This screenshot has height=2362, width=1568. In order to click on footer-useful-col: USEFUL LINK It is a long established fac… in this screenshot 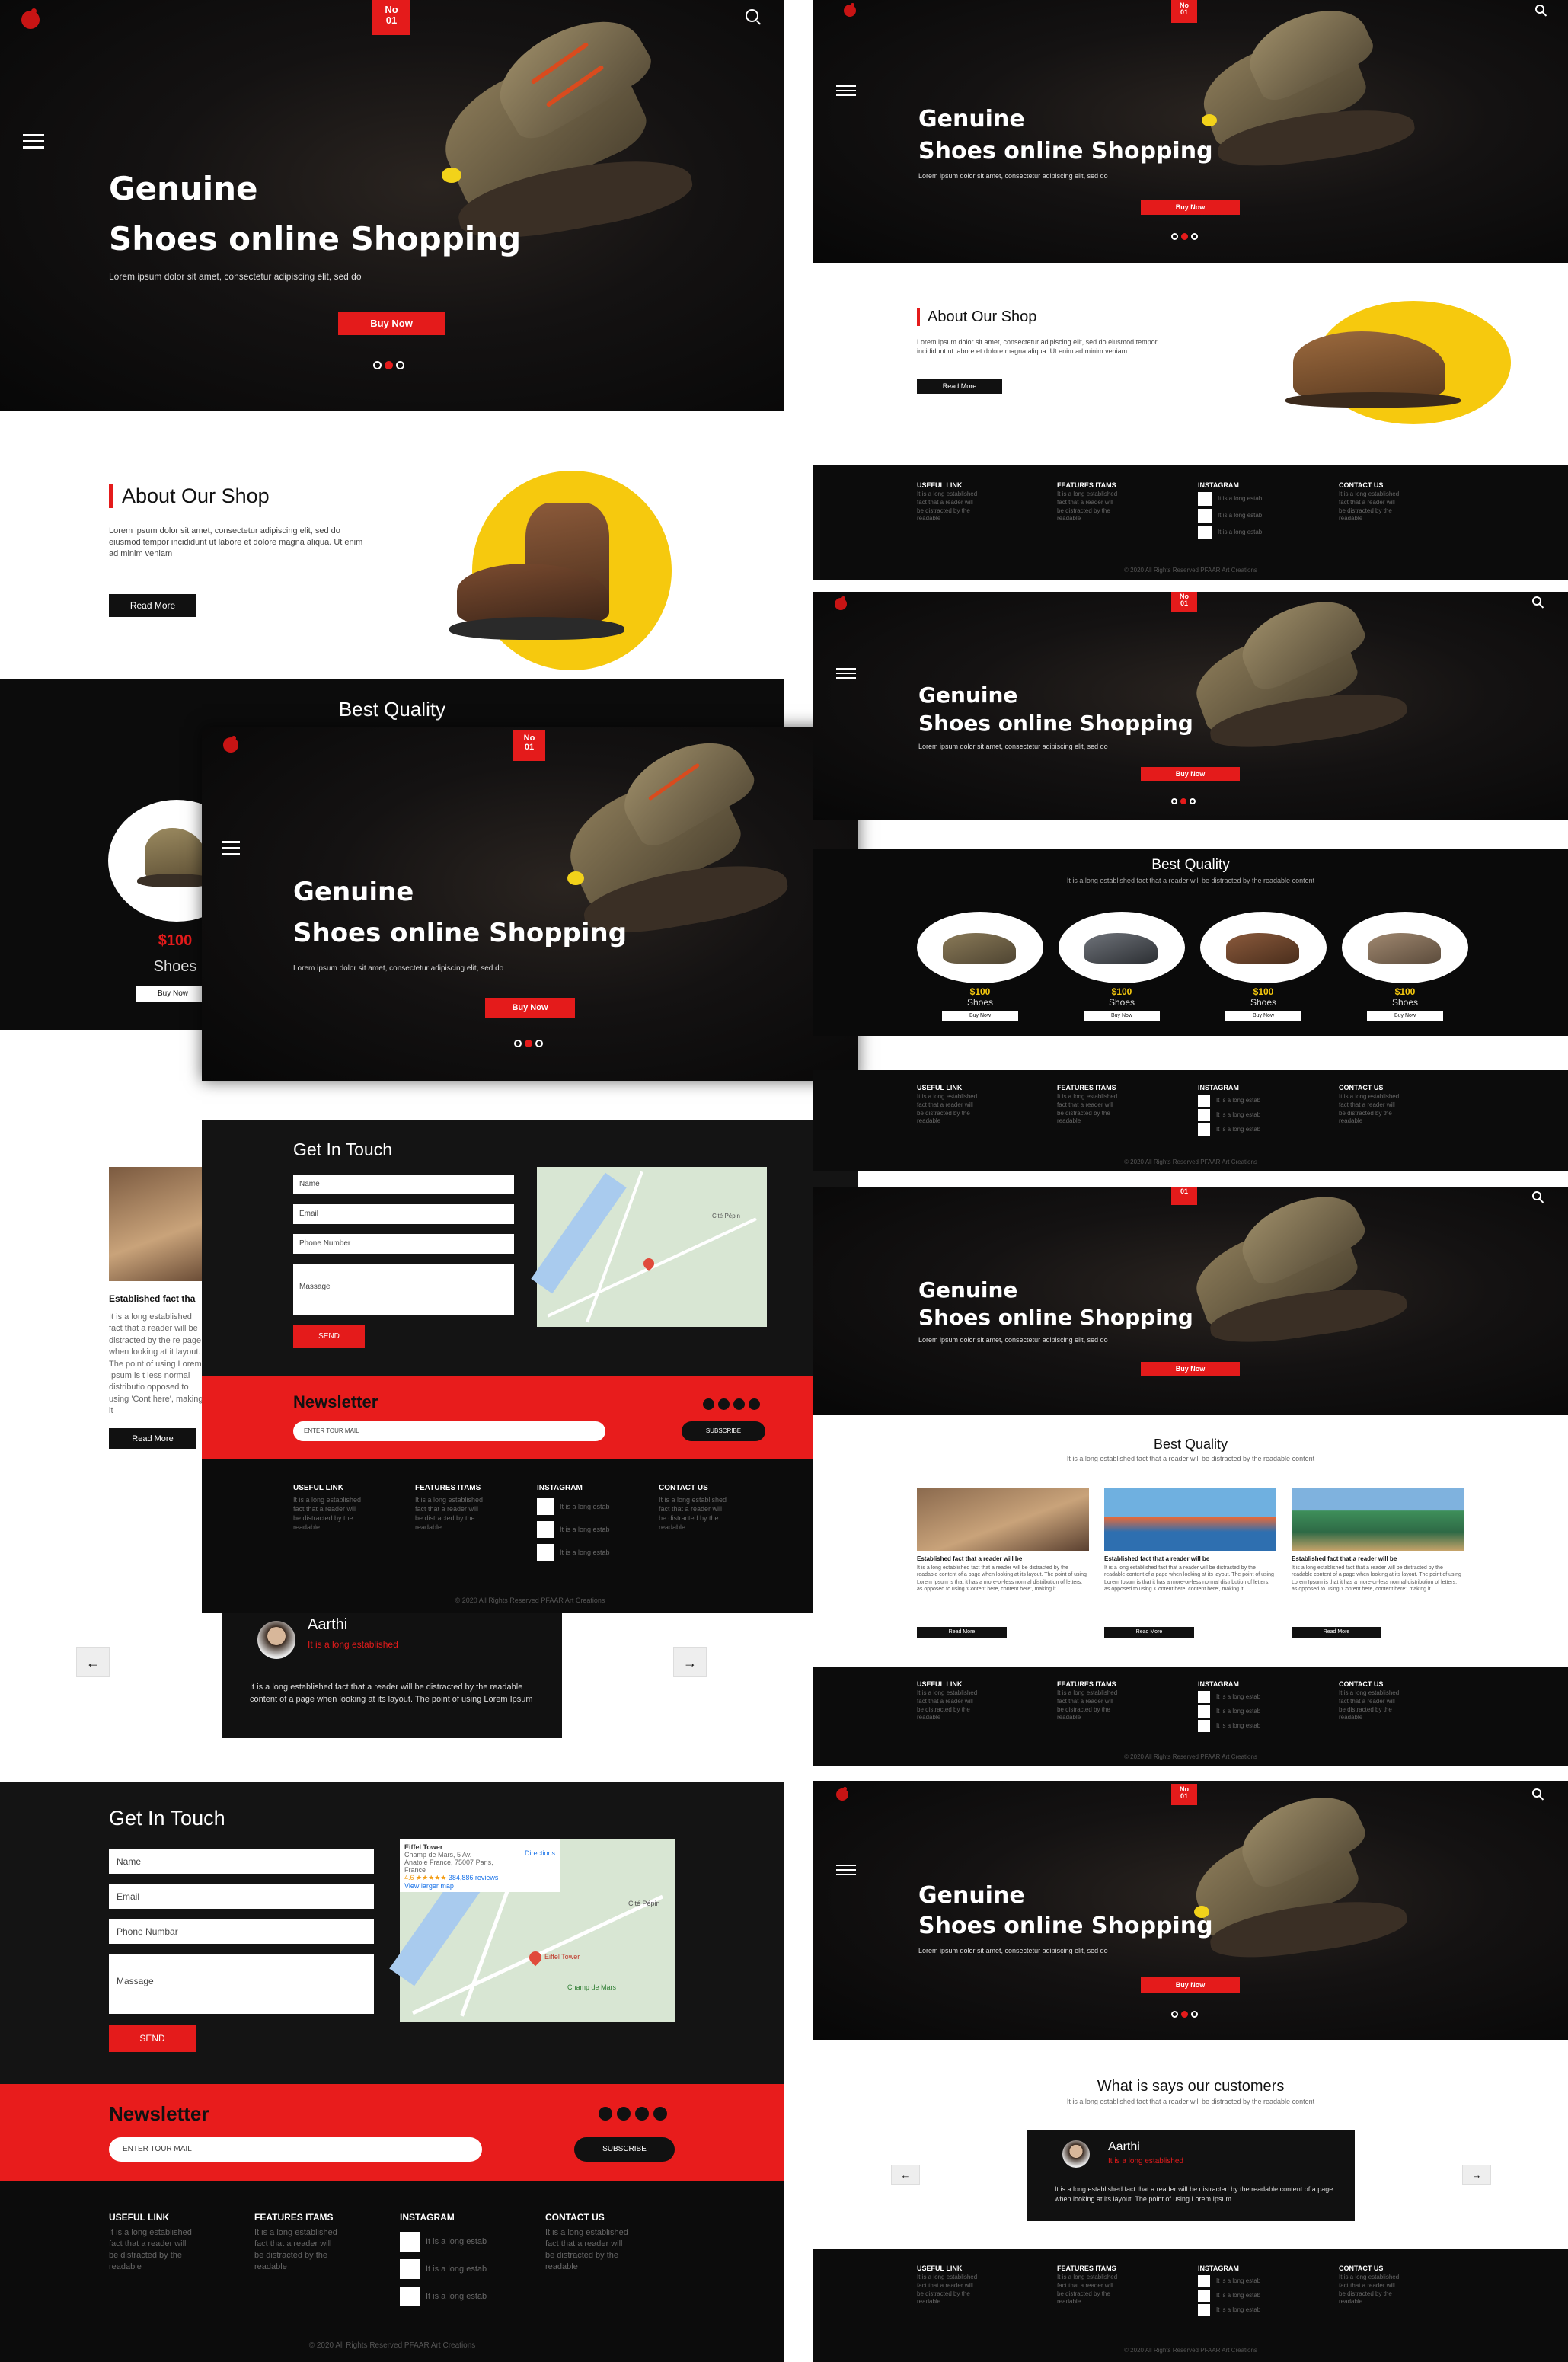, I will do `click(948, 1105)`.